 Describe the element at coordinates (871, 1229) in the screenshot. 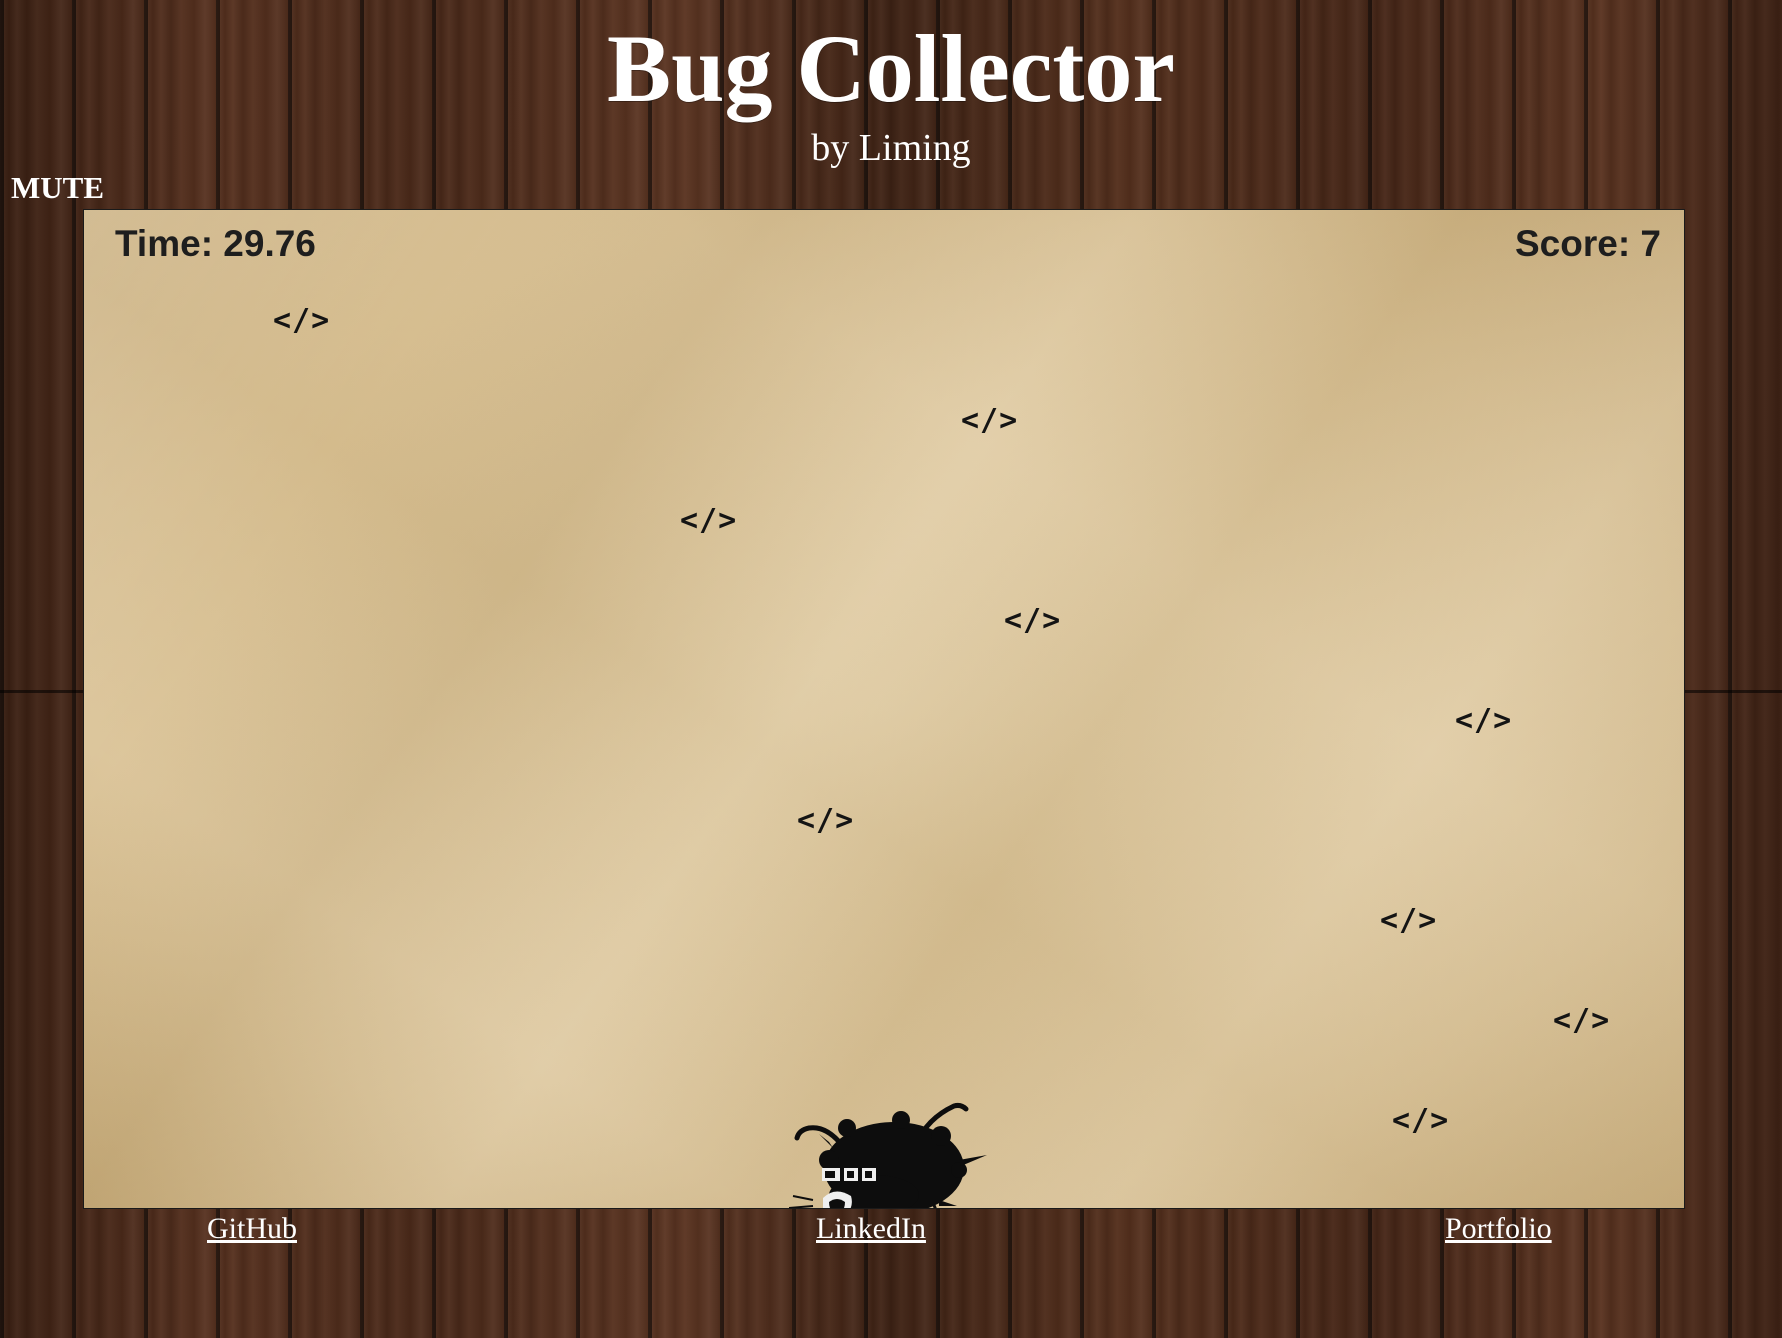

I see `linkedin-link: LinkedIn` at that location.